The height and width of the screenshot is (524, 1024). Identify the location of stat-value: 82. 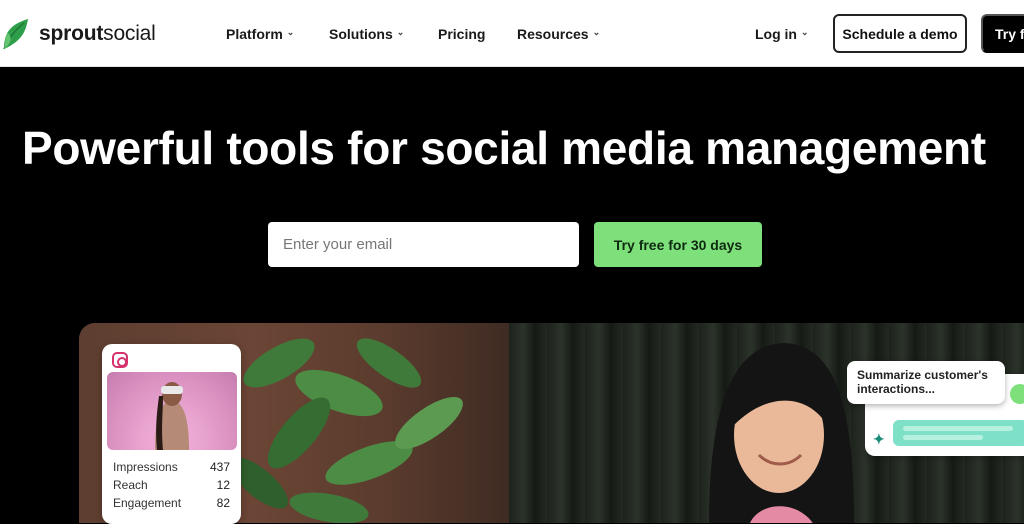
(223, 503).